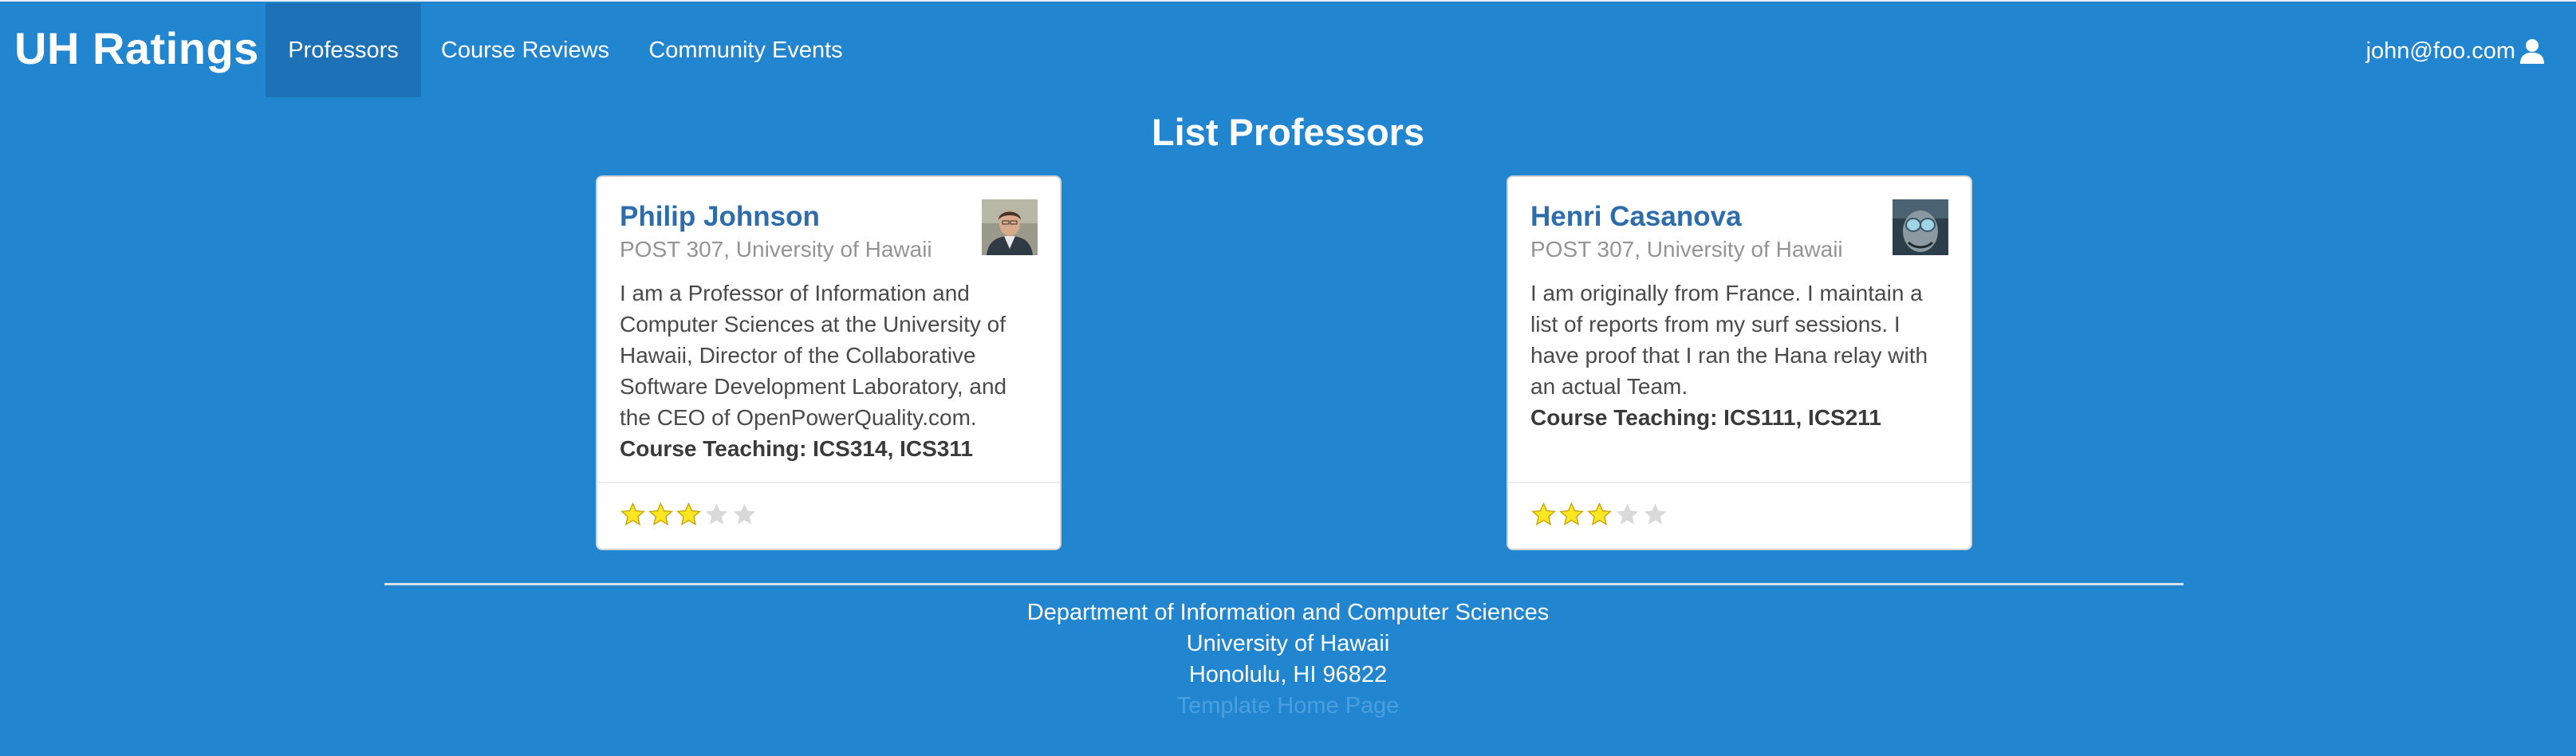 The height and width of the screenshot is (756, 2576). I want to click on user-menu: john@foo.com, so click(2456, 51).